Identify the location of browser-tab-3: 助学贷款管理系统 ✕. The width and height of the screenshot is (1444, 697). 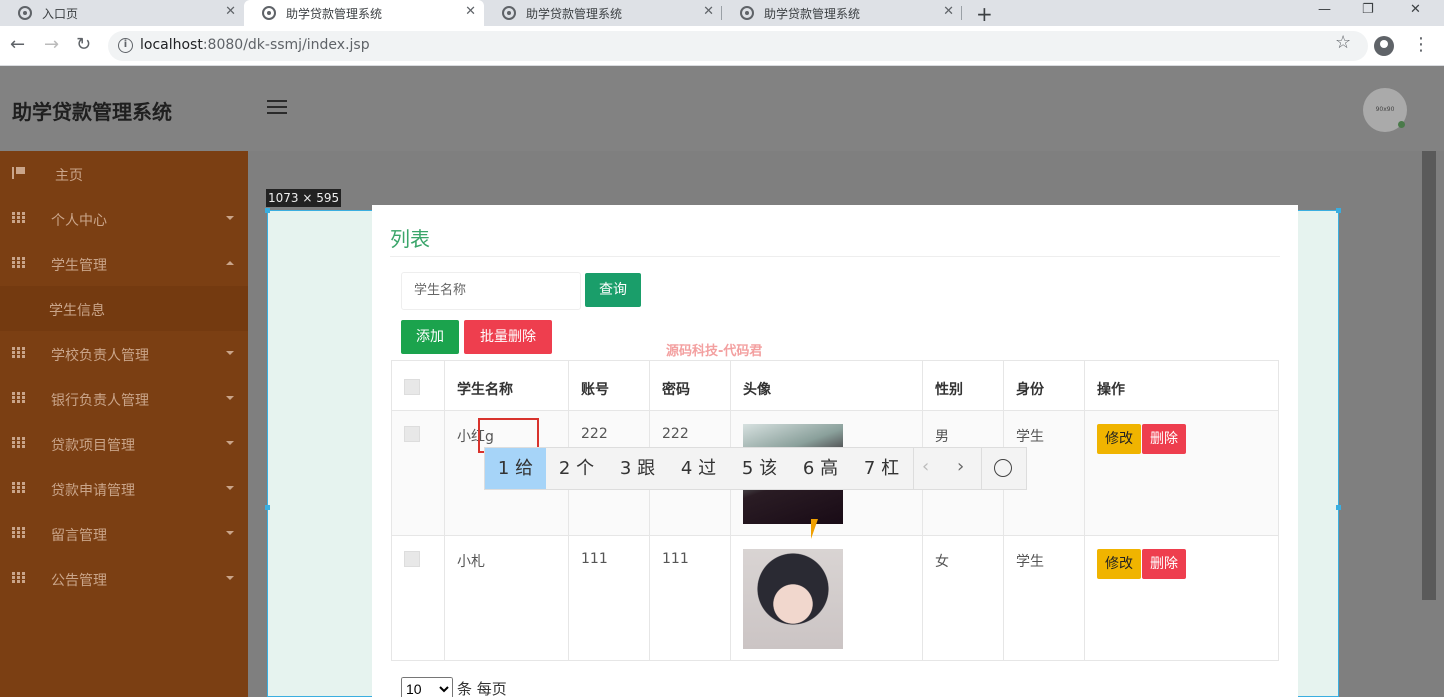
(603, 13).